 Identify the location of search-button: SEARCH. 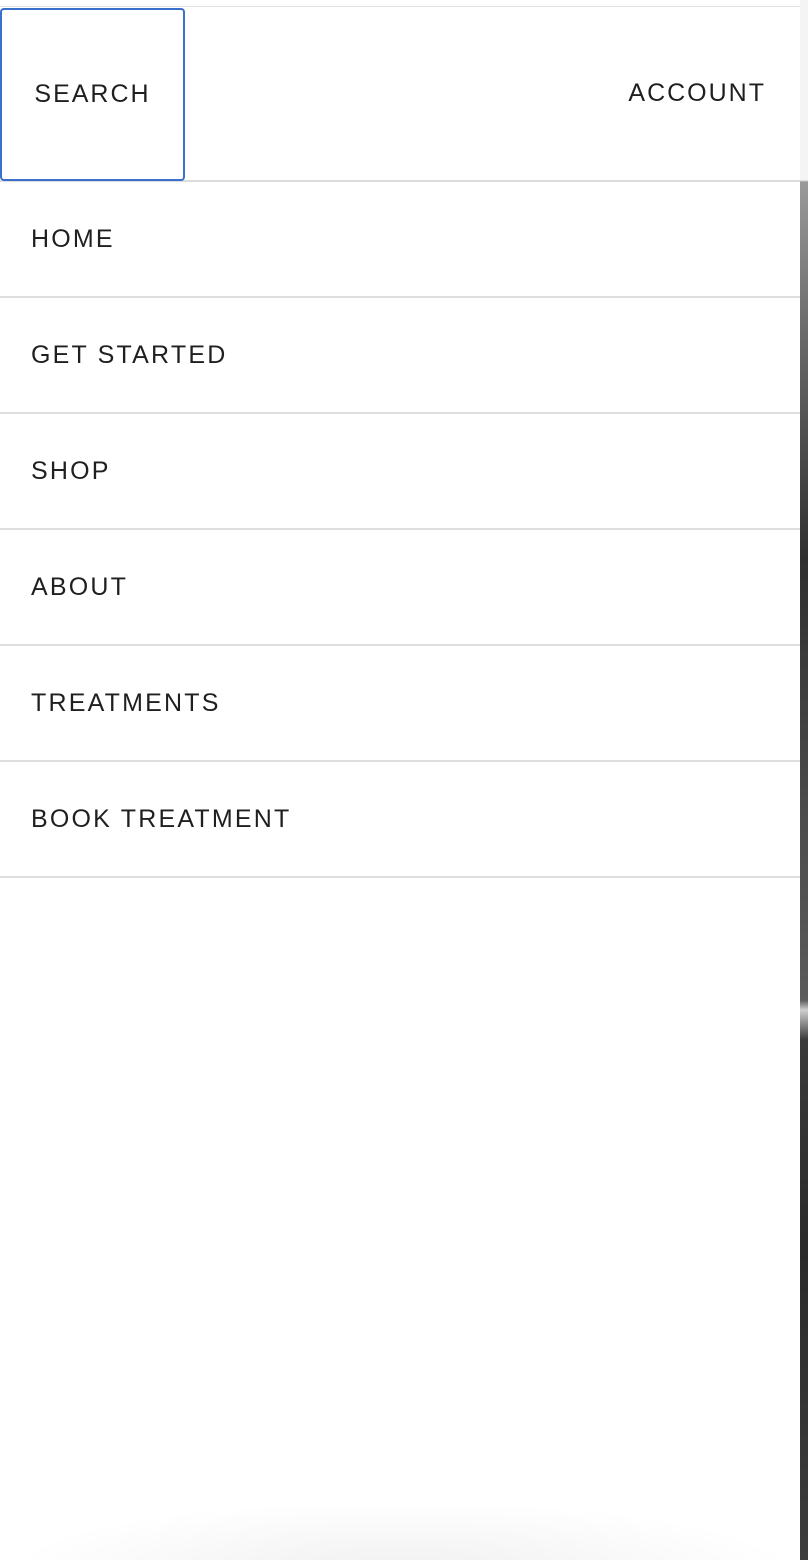
(92, 94).